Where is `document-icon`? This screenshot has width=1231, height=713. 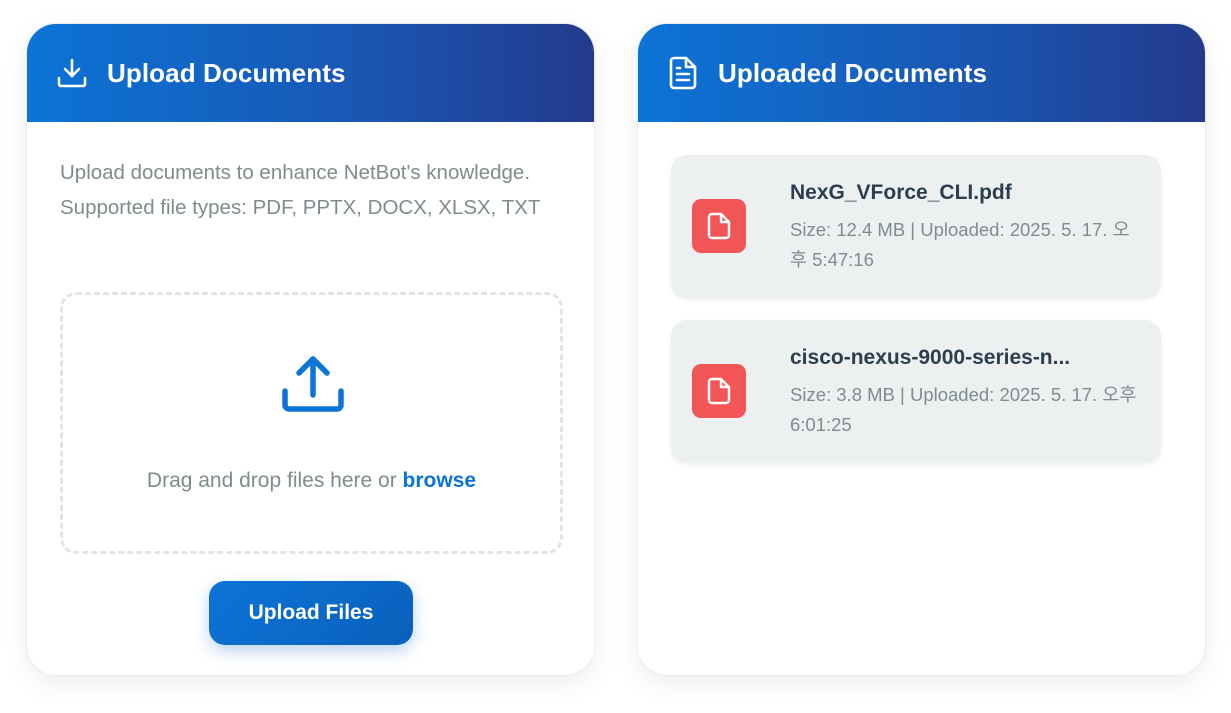
document-icon is located at coordinates (683, 73).